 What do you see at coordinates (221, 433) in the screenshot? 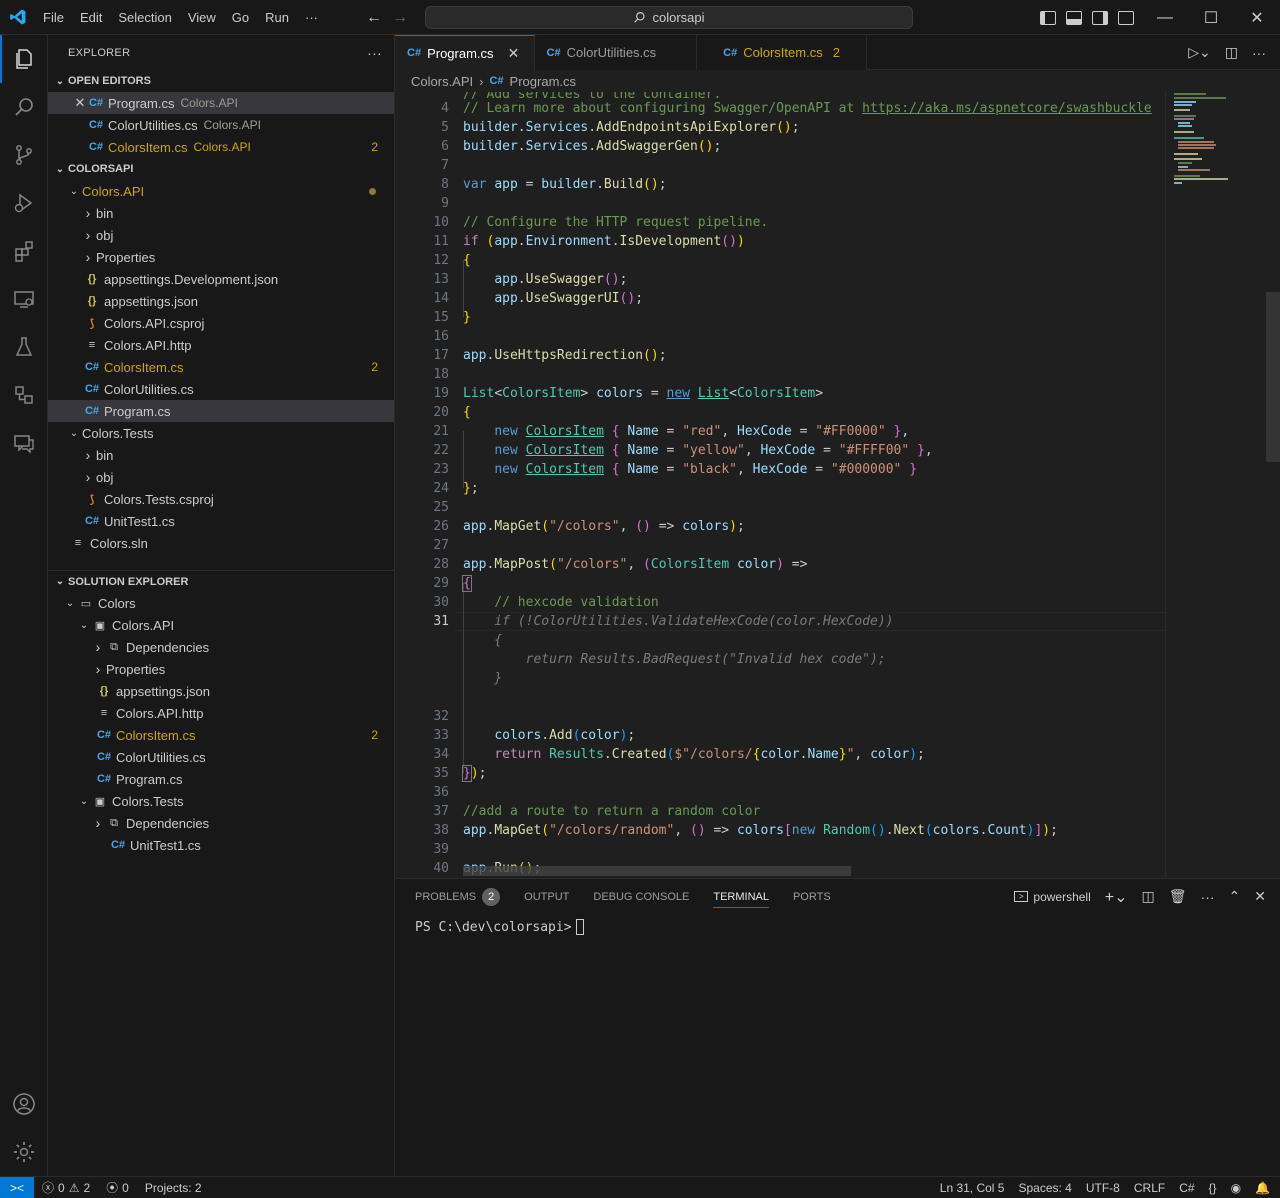
I see `tree-item: ⌄ Colors.Tests` at bounding box center [221, 433].